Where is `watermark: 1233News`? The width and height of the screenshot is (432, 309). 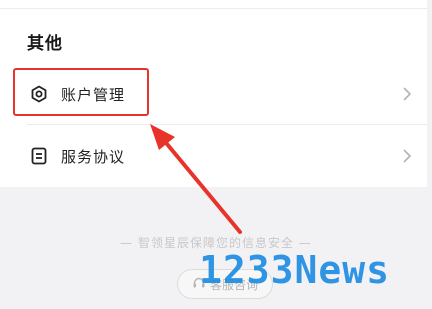
watermark: 1233News is located at coordinates (295, 270).